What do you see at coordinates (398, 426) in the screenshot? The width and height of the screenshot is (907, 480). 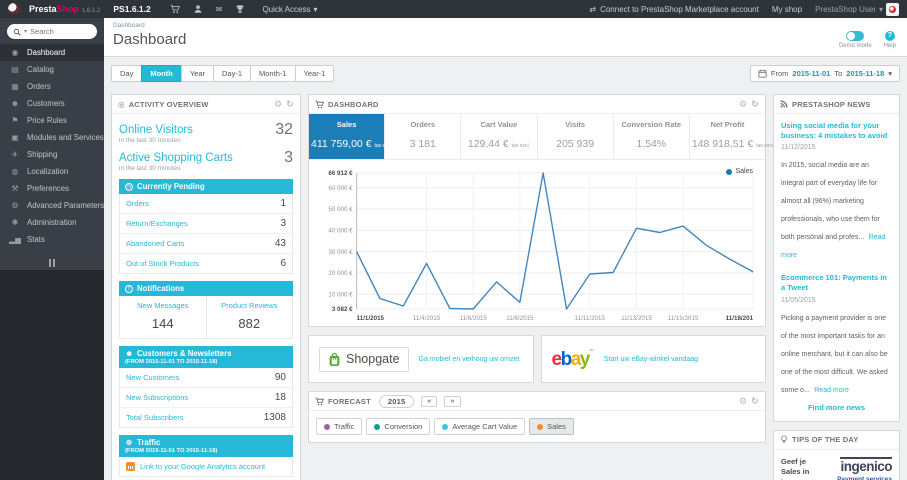 I see `forecast-conversion-button: Conversion` at bounding box center [398, 426].